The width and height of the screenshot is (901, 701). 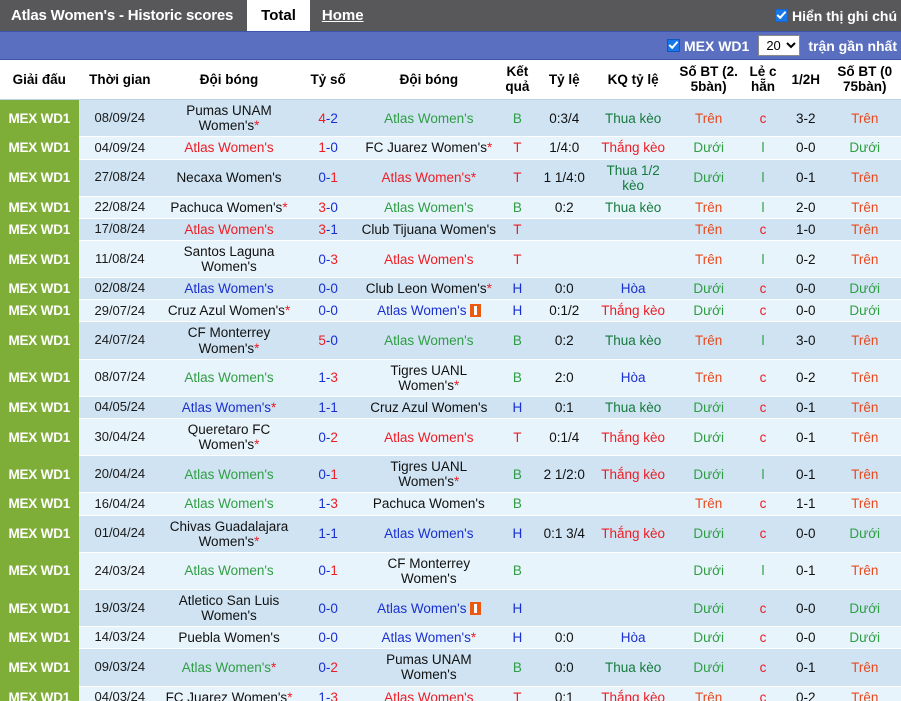 I want to click on col-score: Tỷ số, so click(x=328, y=80).